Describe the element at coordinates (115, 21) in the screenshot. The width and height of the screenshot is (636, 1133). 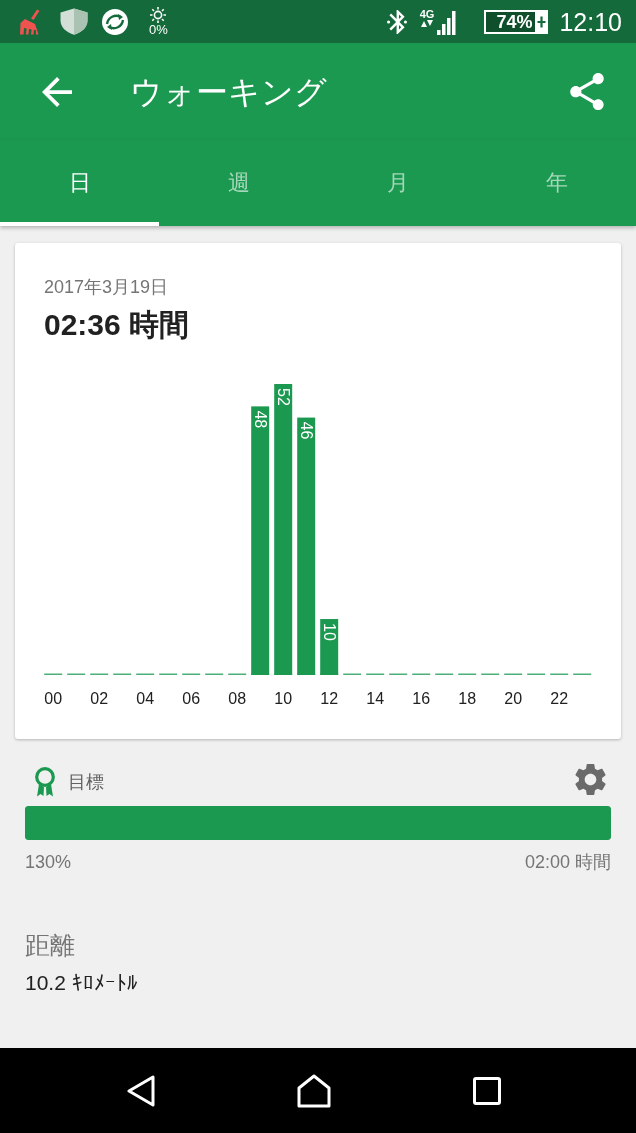
I see `circular-arrows-icon` at that location.